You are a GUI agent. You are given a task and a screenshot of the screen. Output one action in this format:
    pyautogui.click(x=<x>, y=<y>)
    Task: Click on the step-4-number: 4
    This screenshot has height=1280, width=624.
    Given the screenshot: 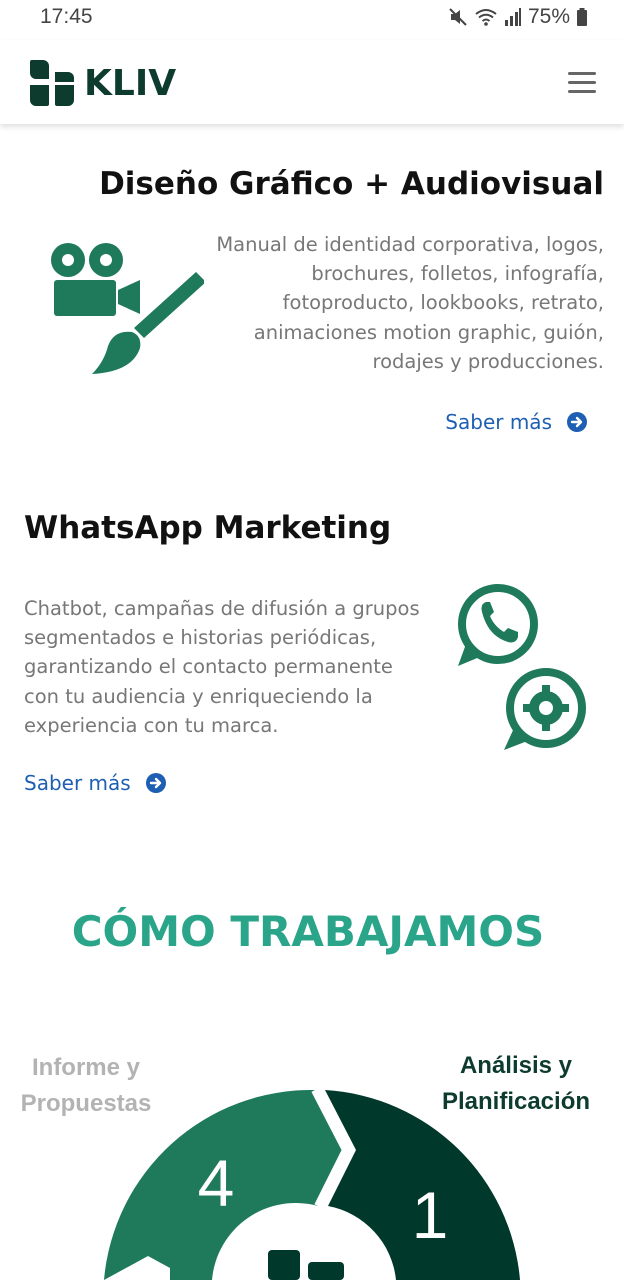 What is the action you would take?
    pyautogui.click(x=216, y=1183)
    